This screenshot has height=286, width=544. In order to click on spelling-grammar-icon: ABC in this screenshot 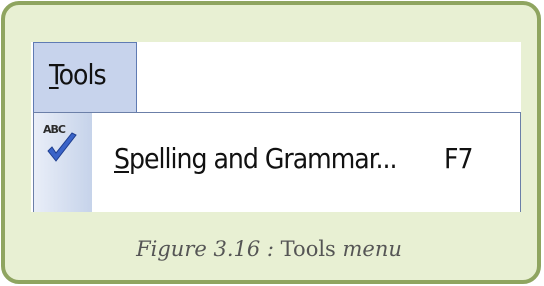, I will do `click(60, 142)`.